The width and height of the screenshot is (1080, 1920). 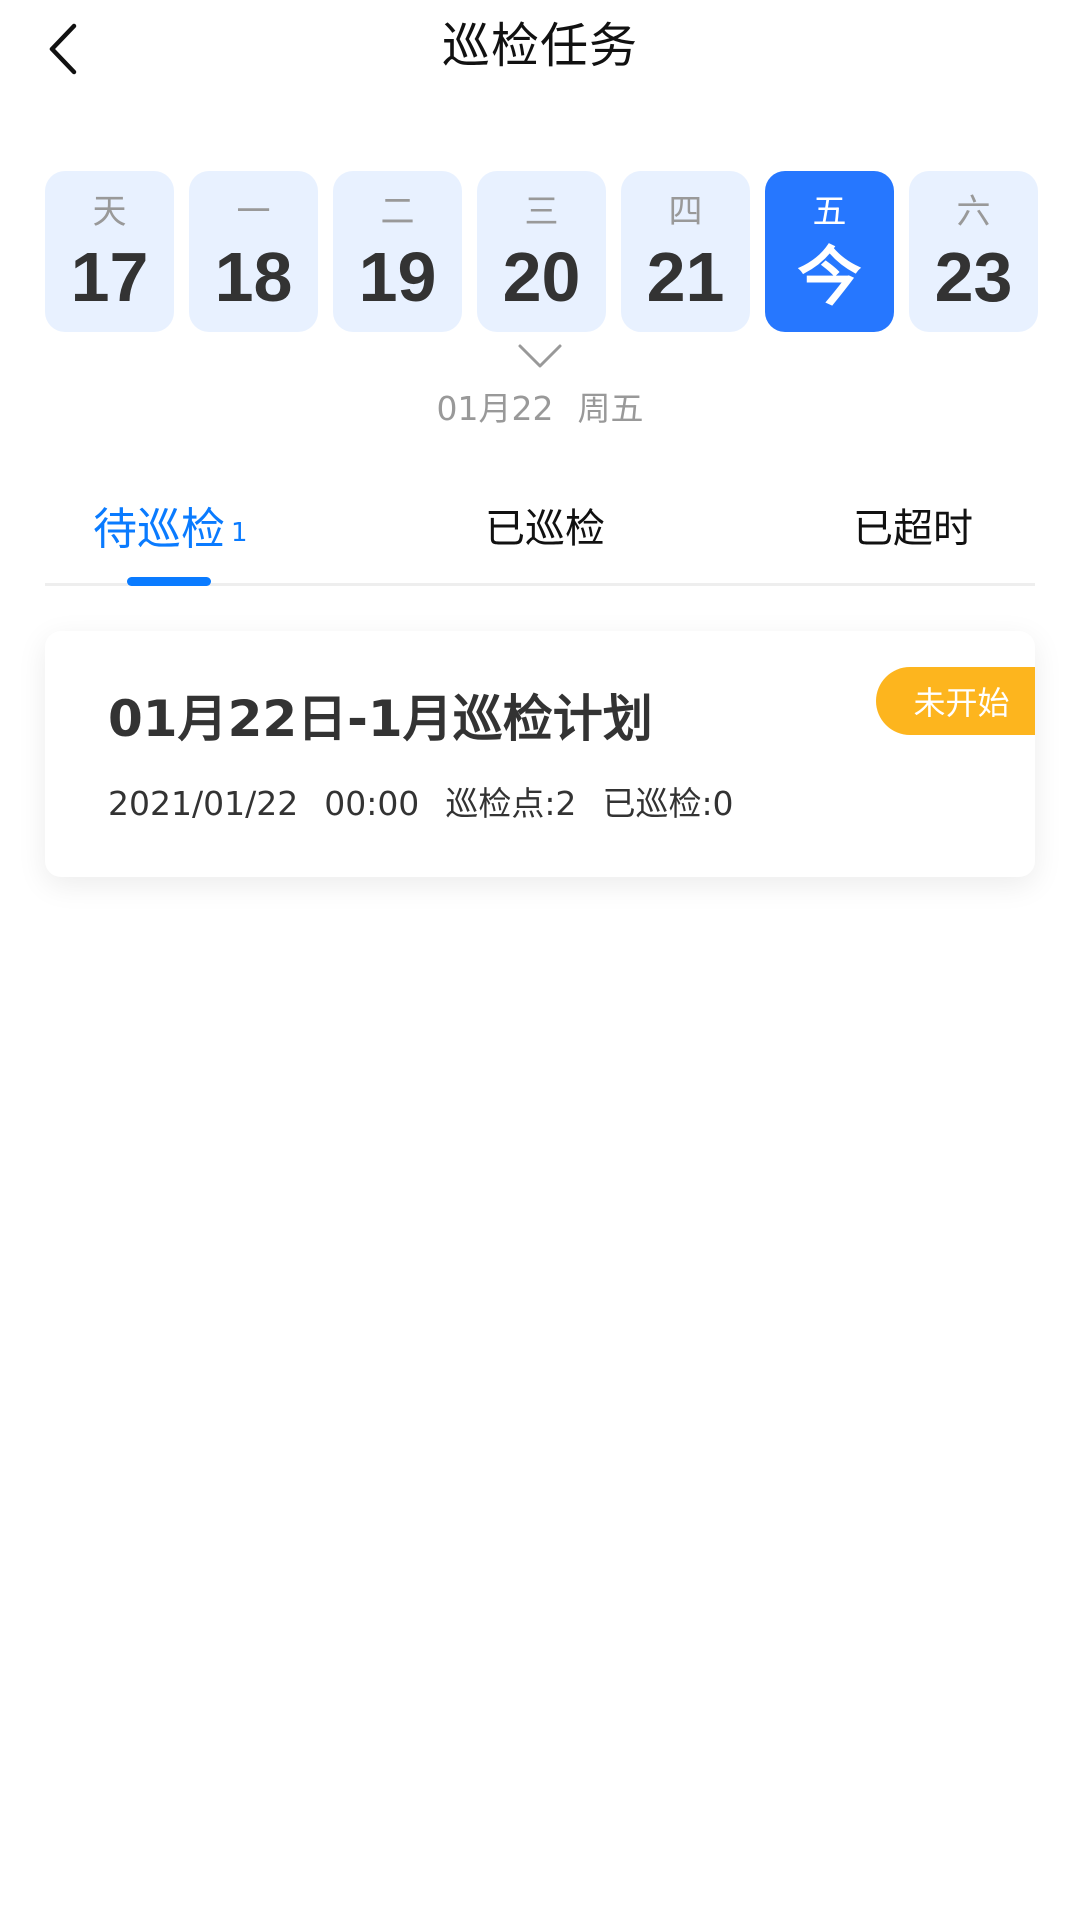 I want to click on day-monday: 一 18, so click(x=253, y=251).